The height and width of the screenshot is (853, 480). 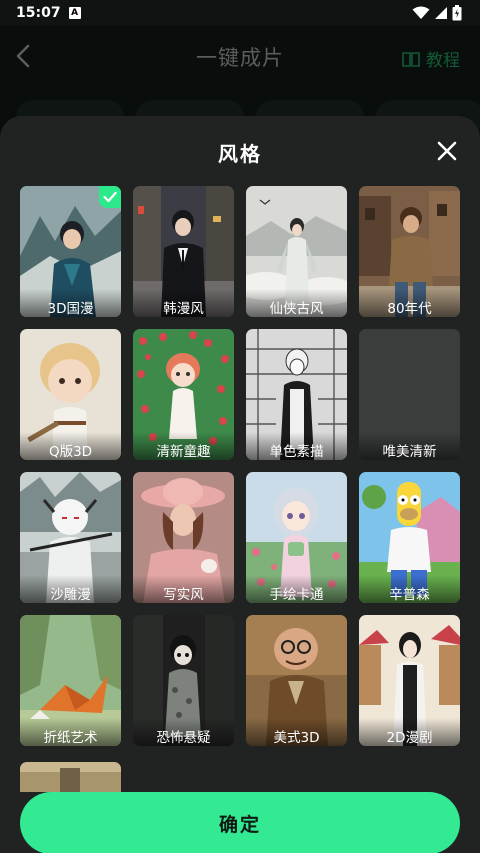 What do you see at coordinates (70, 251) in the screenshot?
I see `style-card-3d-guoman: 3D国漫` at bounding box center [70, 251].